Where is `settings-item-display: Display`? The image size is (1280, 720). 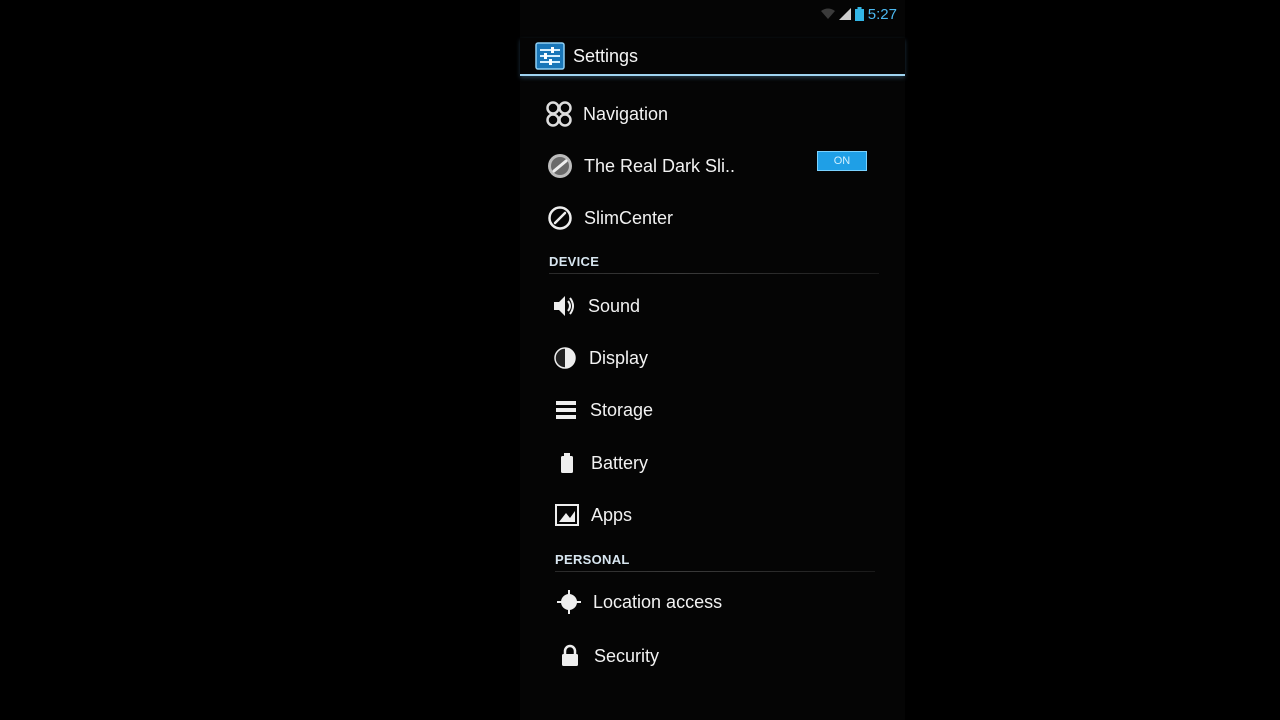 settings-item-display: Display is located at coordinates (599, 358).